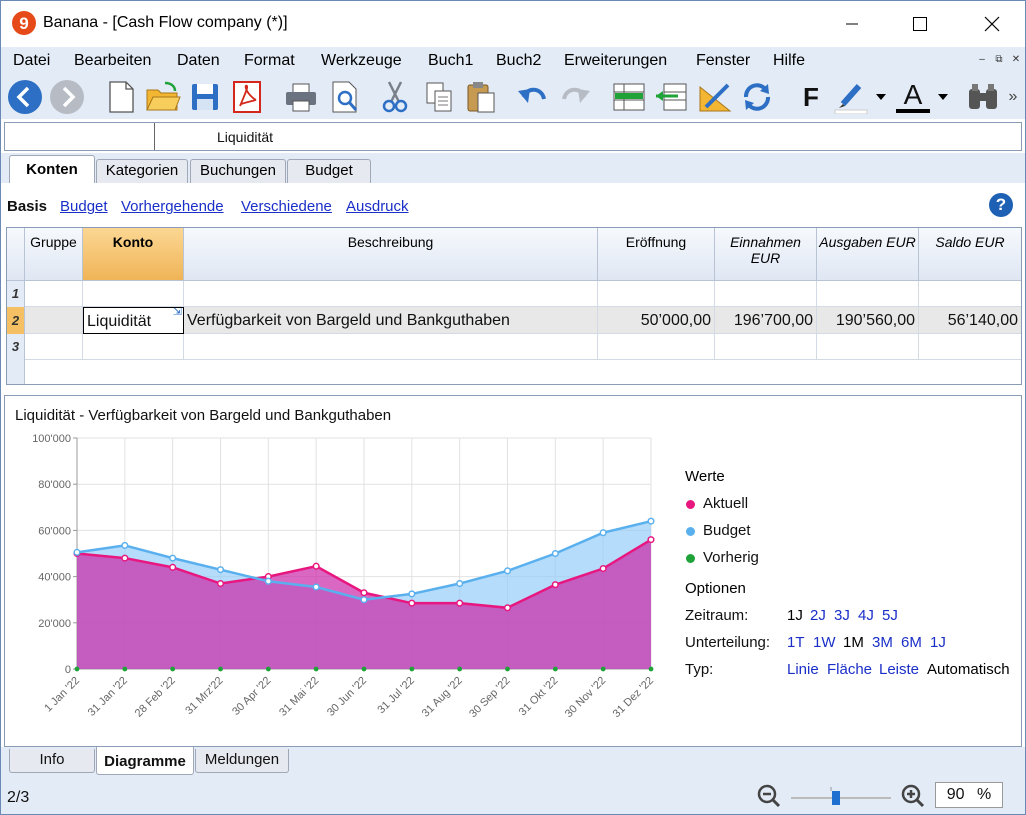 This screenshot has height=815, width=1026. What do you see at coordinates (16, 294) in the screenshot?
I see `row-number: 1` at bounding box center [16, 294].